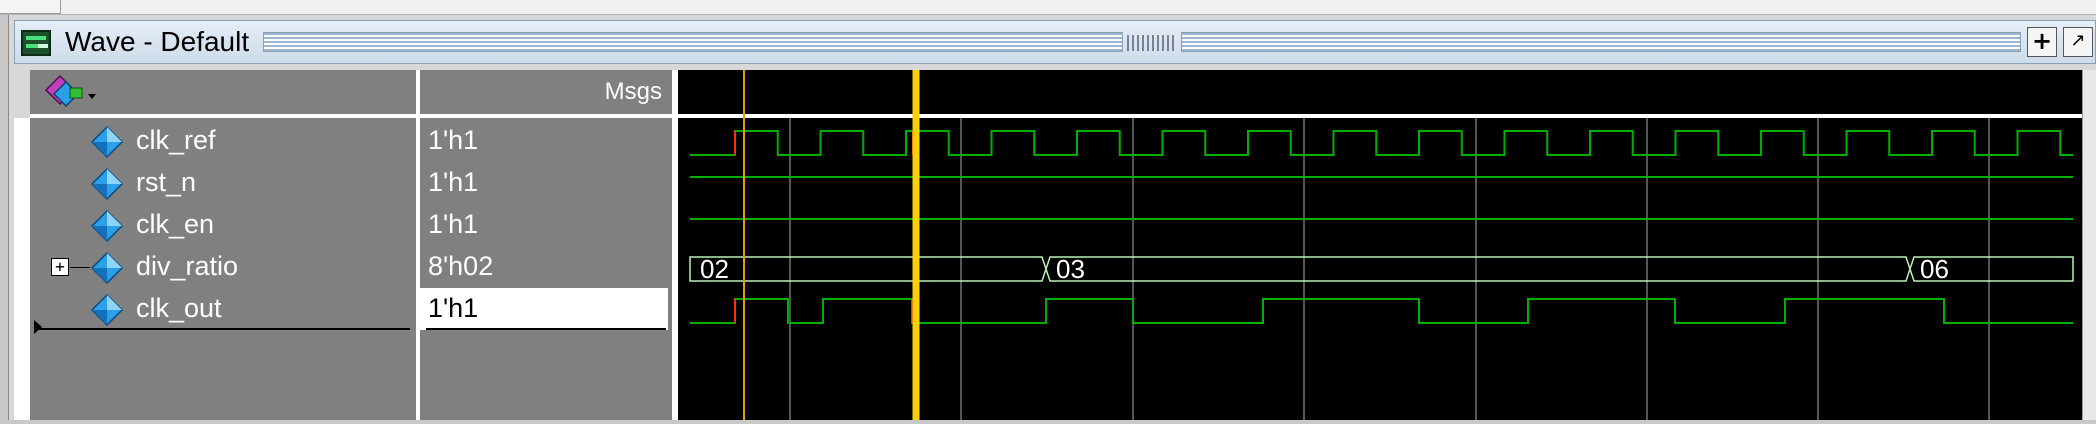 The height and width of the screenshot is (424, 2096). Describe the element at coordinates (1934, 269) in the screenshot. I see `div-ratio-value-label: 06` at that location.